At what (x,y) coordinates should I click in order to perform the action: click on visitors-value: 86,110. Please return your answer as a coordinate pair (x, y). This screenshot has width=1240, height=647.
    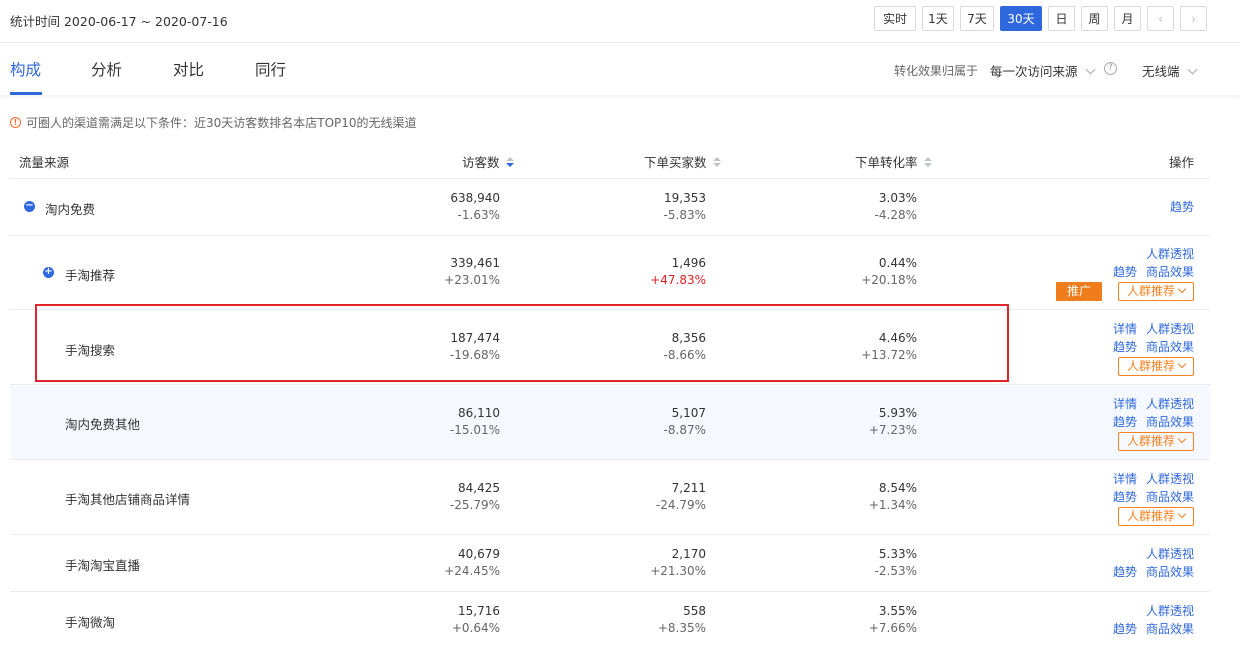
    Looking at the image, I should click on (479, 413).